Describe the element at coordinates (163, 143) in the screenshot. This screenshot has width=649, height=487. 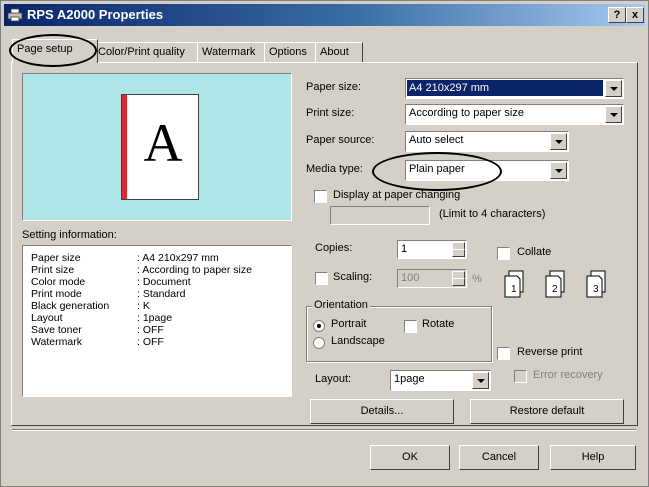
I see `preview-letter: A` at that location.